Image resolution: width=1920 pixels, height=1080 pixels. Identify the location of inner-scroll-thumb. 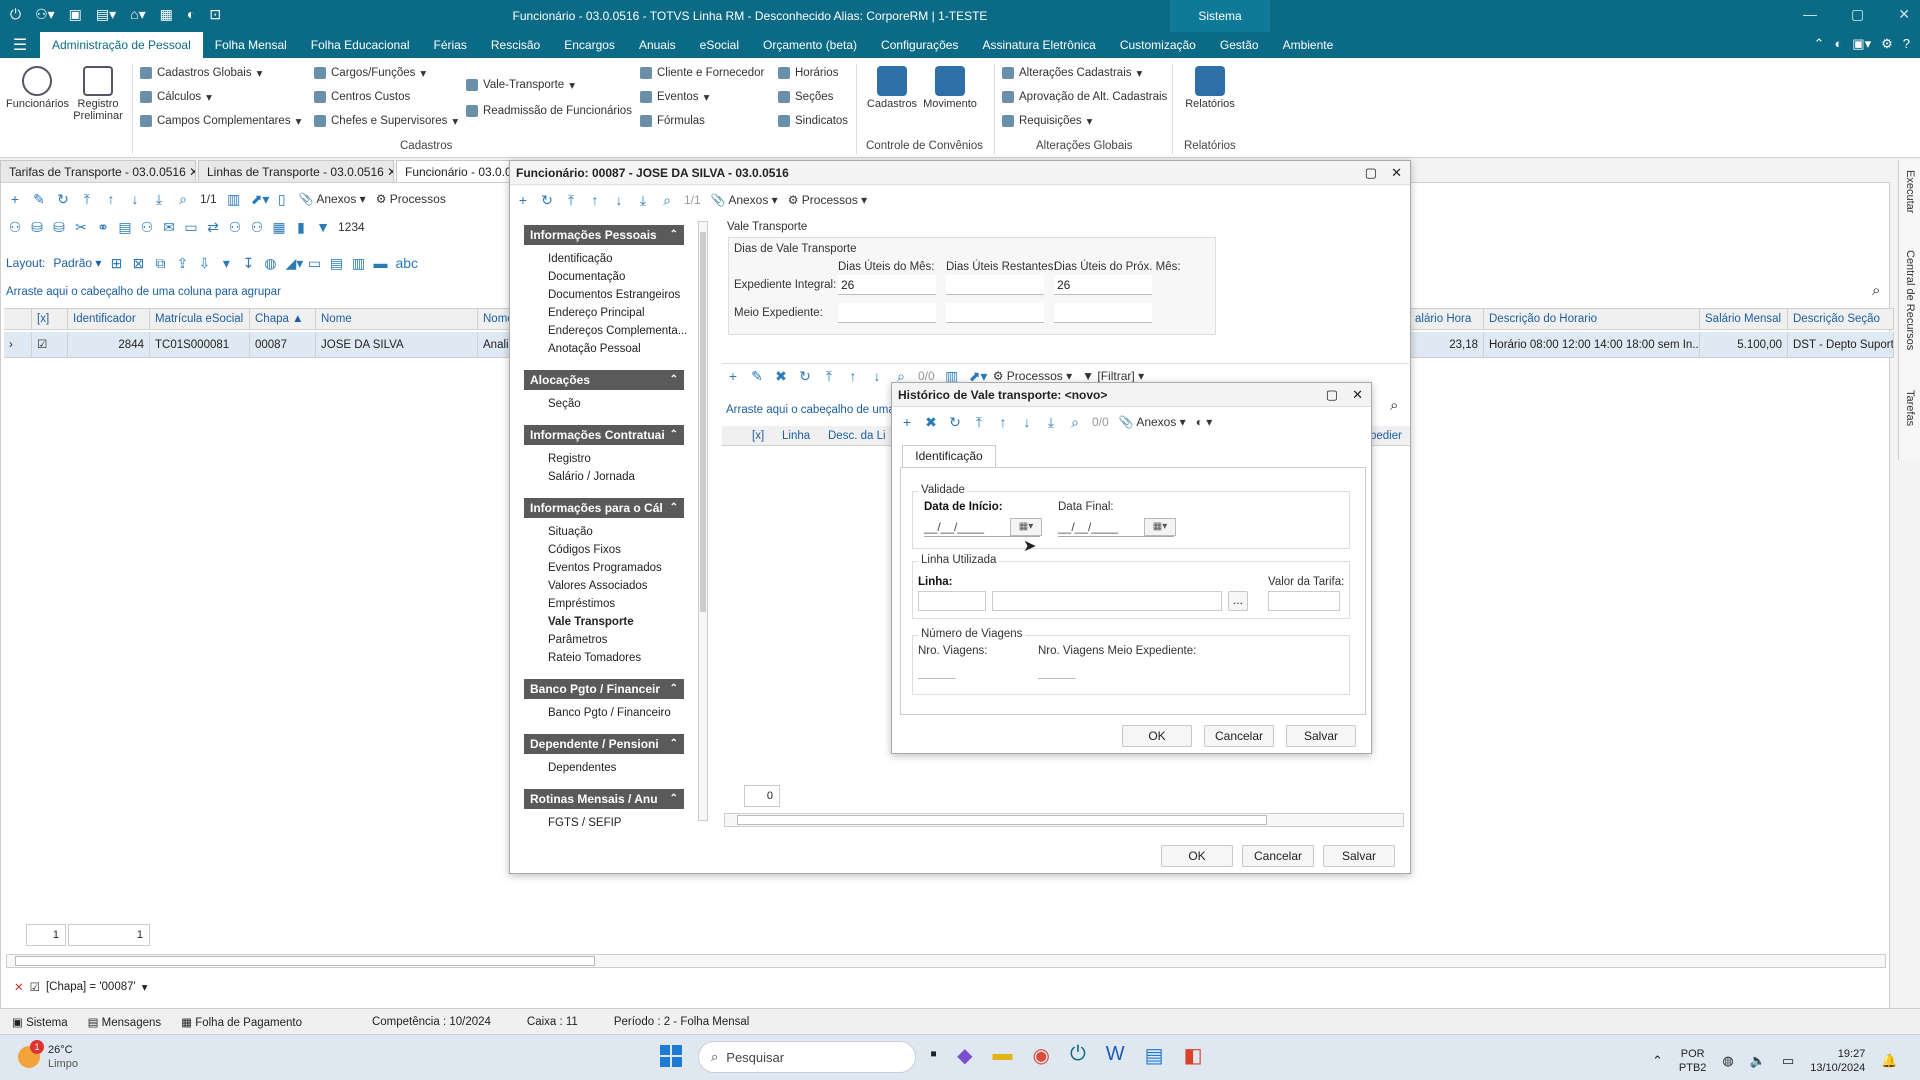
(1002, 820).